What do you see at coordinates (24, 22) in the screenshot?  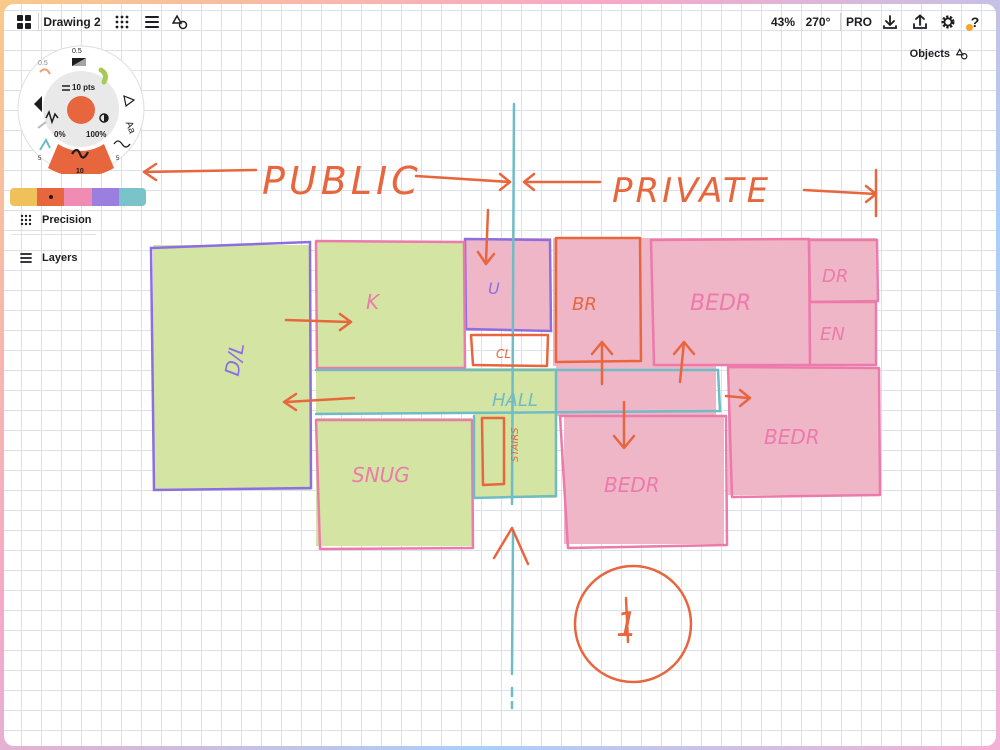 I see `gallery-grid-icon` at bounding box center [24, 22].